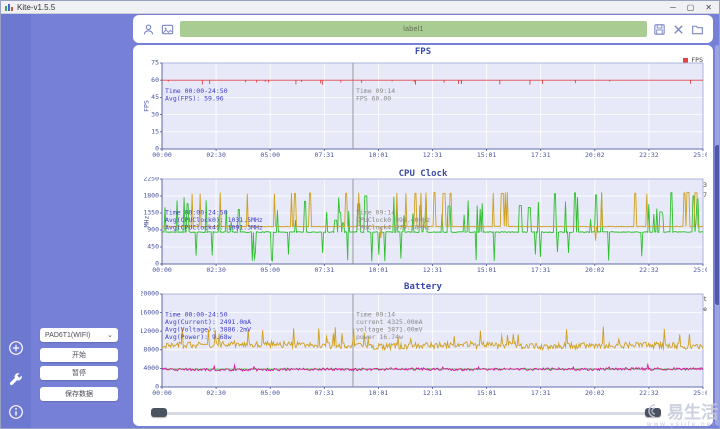 Image resolution: width=720 pixels, height=429 pixels. I want to click on window-titlebar: Kite-v1.5.5 ─ ▢ ✕, so click(360, 7).